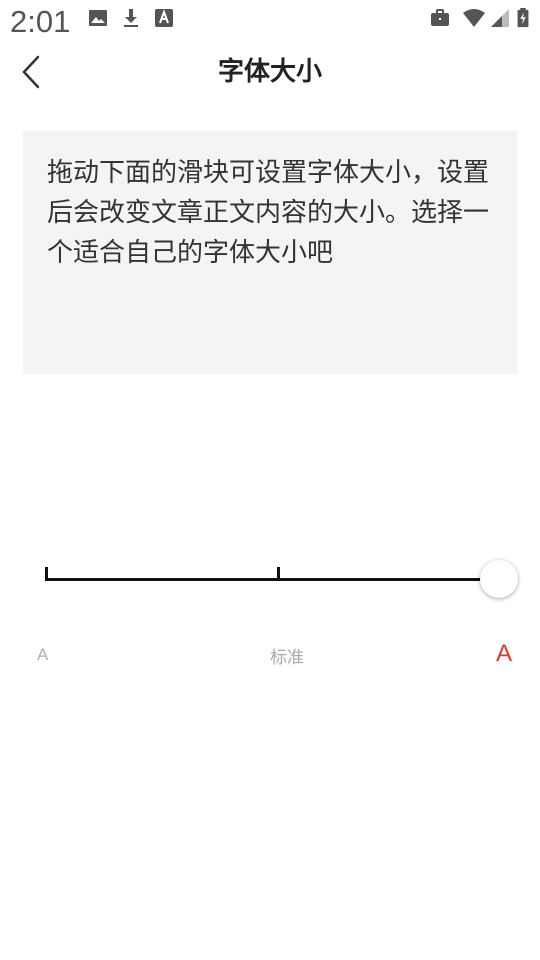 Image resolution: width=540 pixels, height=960 pixels. What do you see at coordinates (474, 18) in the screenshot?
I see `wifi-icon` at bounding box center [474, 18].